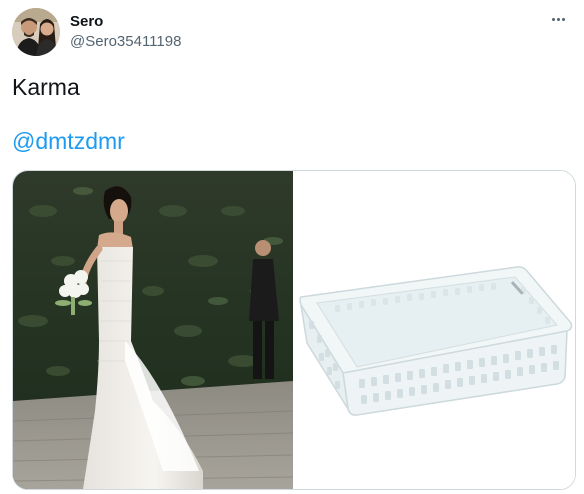  I want to click on tweet-text: Karma, so click(46, 87).